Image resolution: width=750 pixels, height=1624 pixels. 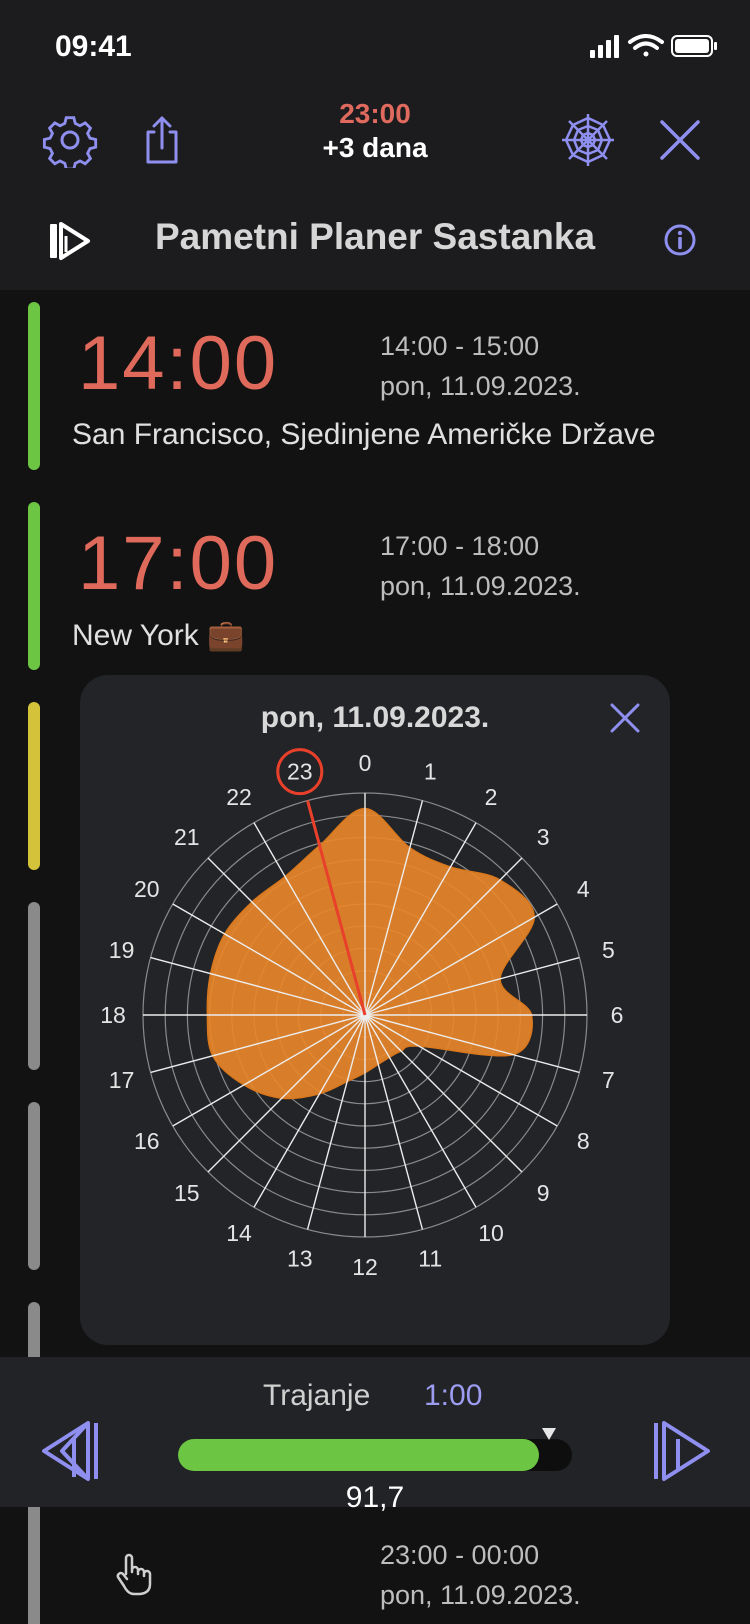 I want to click on rewind-icon, so click(x=70, y=1451).